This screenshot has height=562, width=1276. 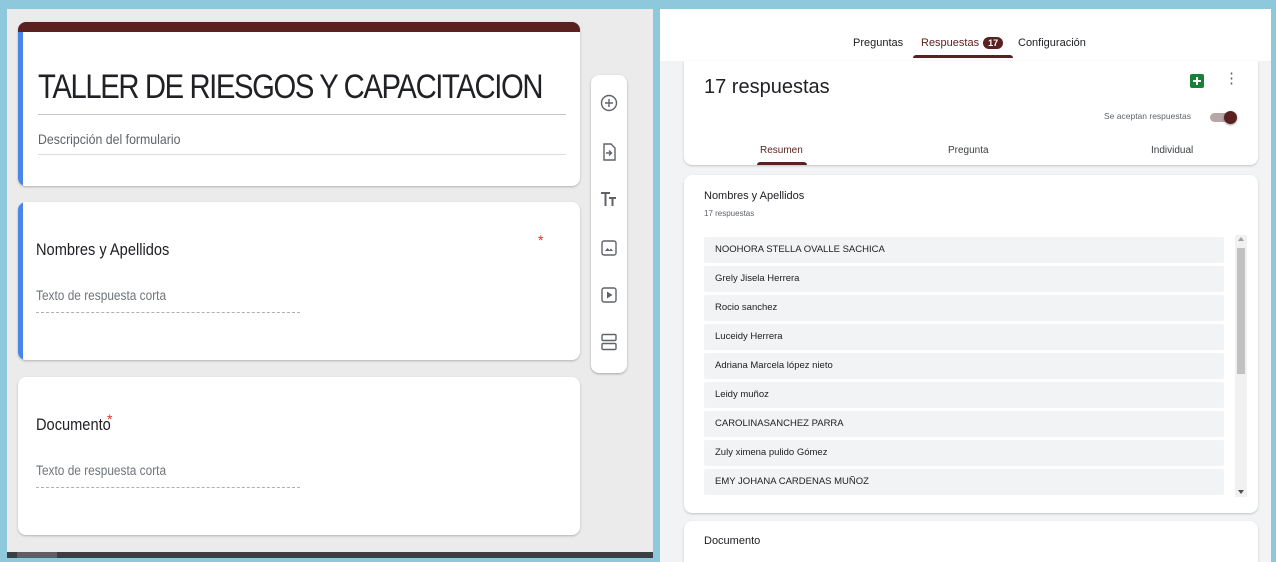 What do you see at coordinates (782, 163) in the screenshot?
I see `active-subtab-indicator` at bounding box center [782, 163].